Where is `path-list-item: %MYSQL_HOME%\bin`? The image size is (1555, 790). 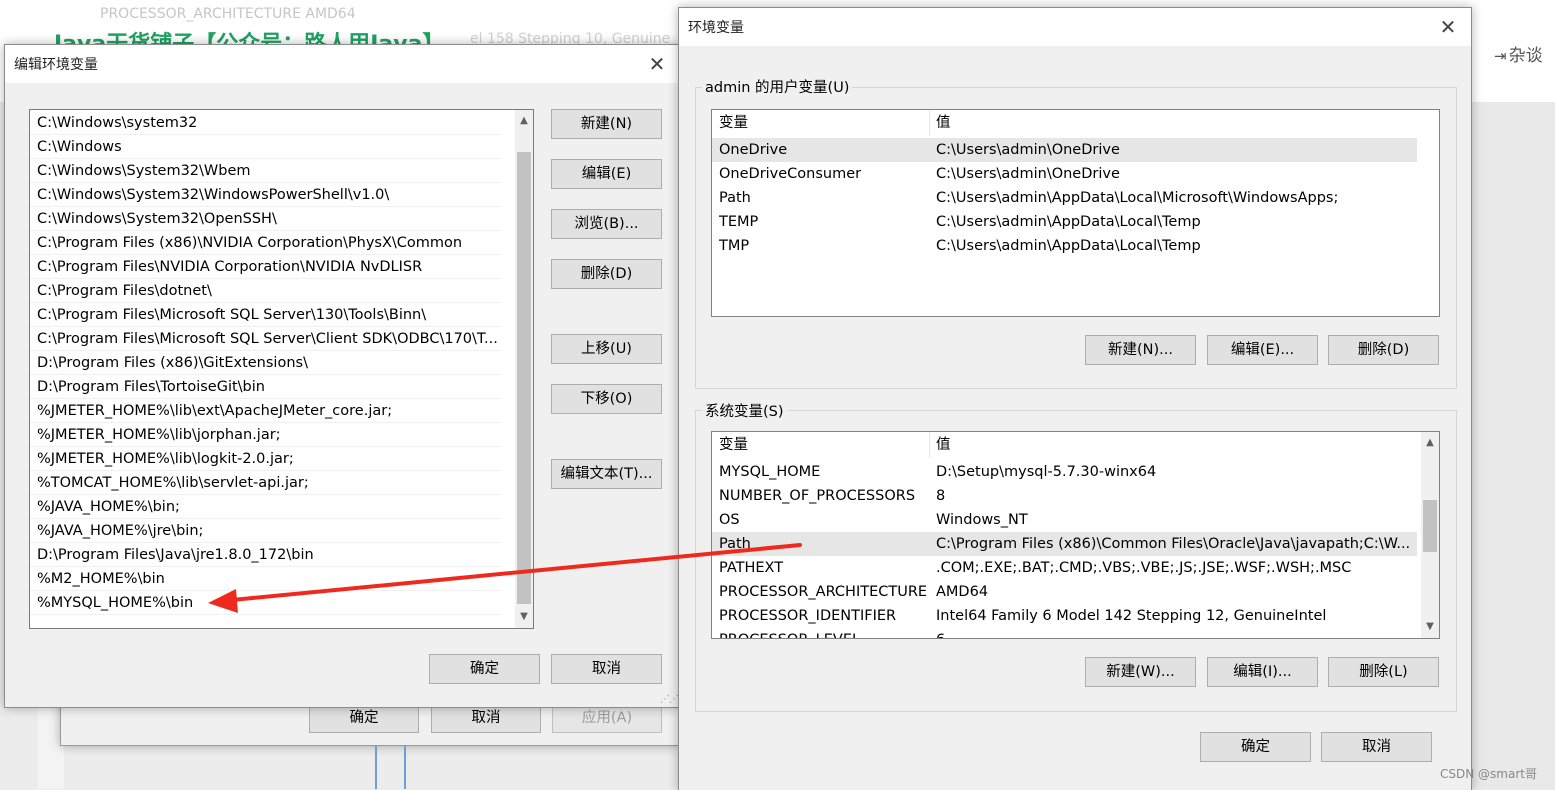 path-list-item: %MYSQL_HOME%\bin is located at coordinates (266, 603).